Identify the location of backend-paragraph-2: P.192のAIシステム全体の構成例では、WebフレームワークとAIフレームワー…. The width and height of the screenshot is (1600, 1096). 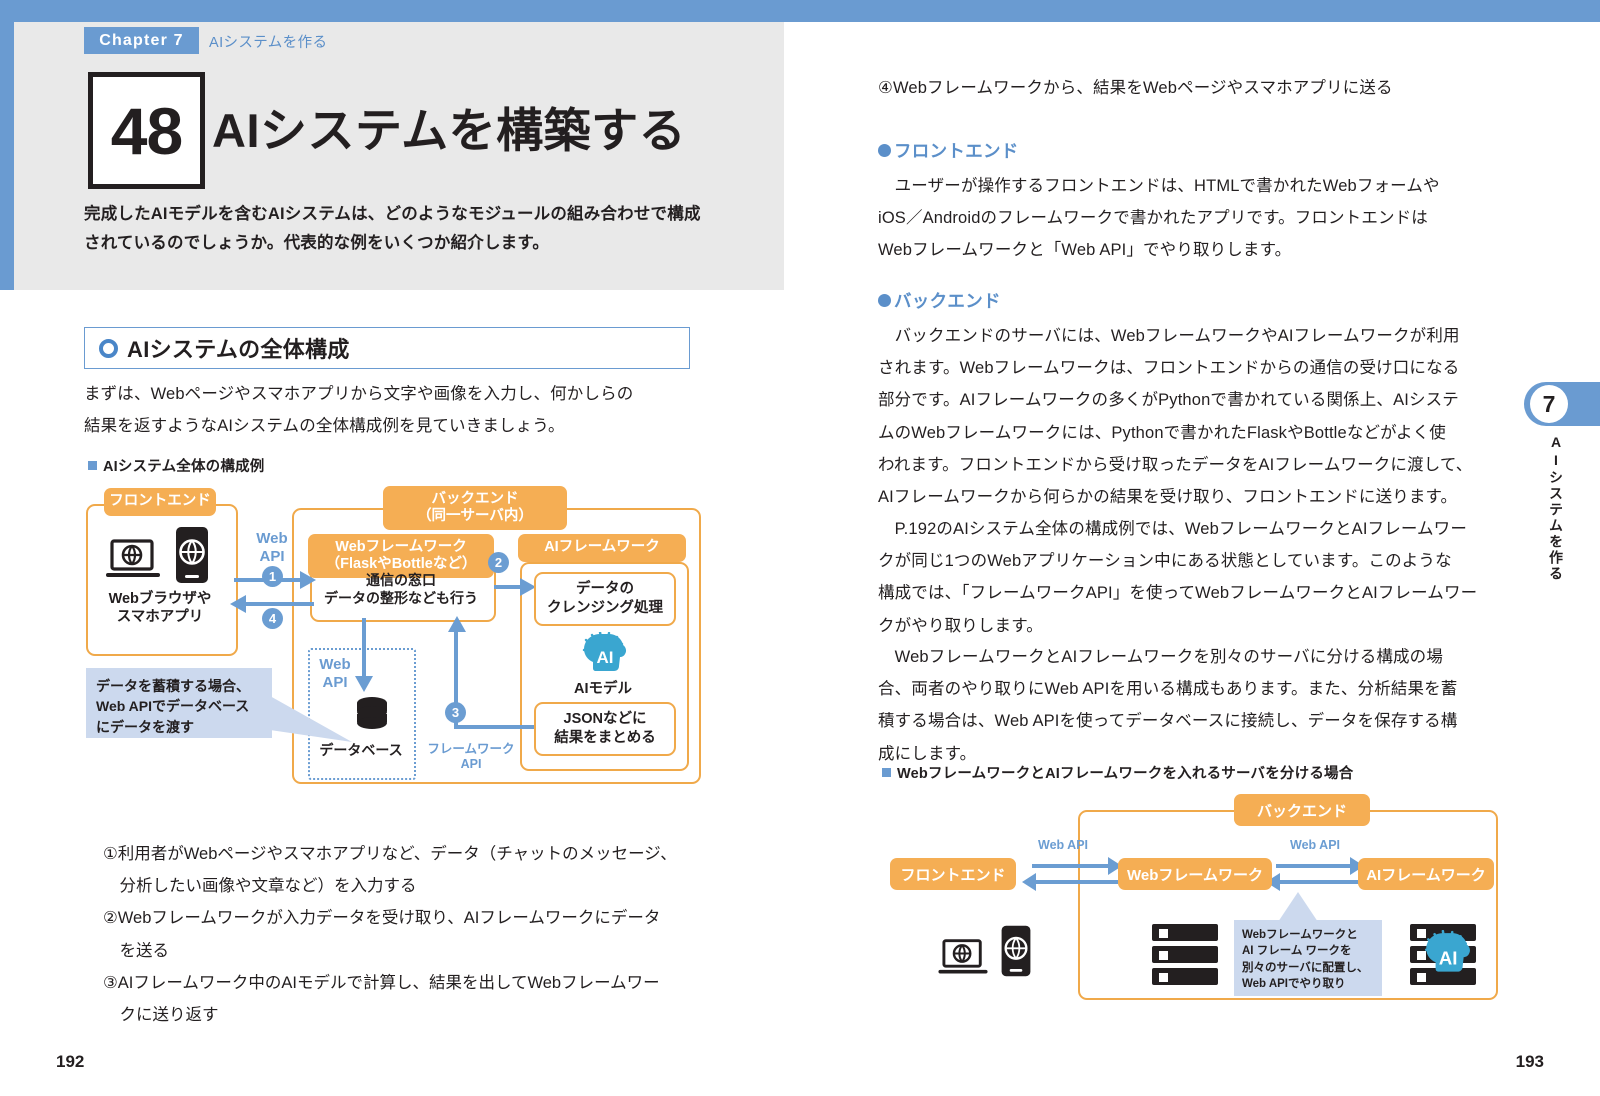
(1183, 577).